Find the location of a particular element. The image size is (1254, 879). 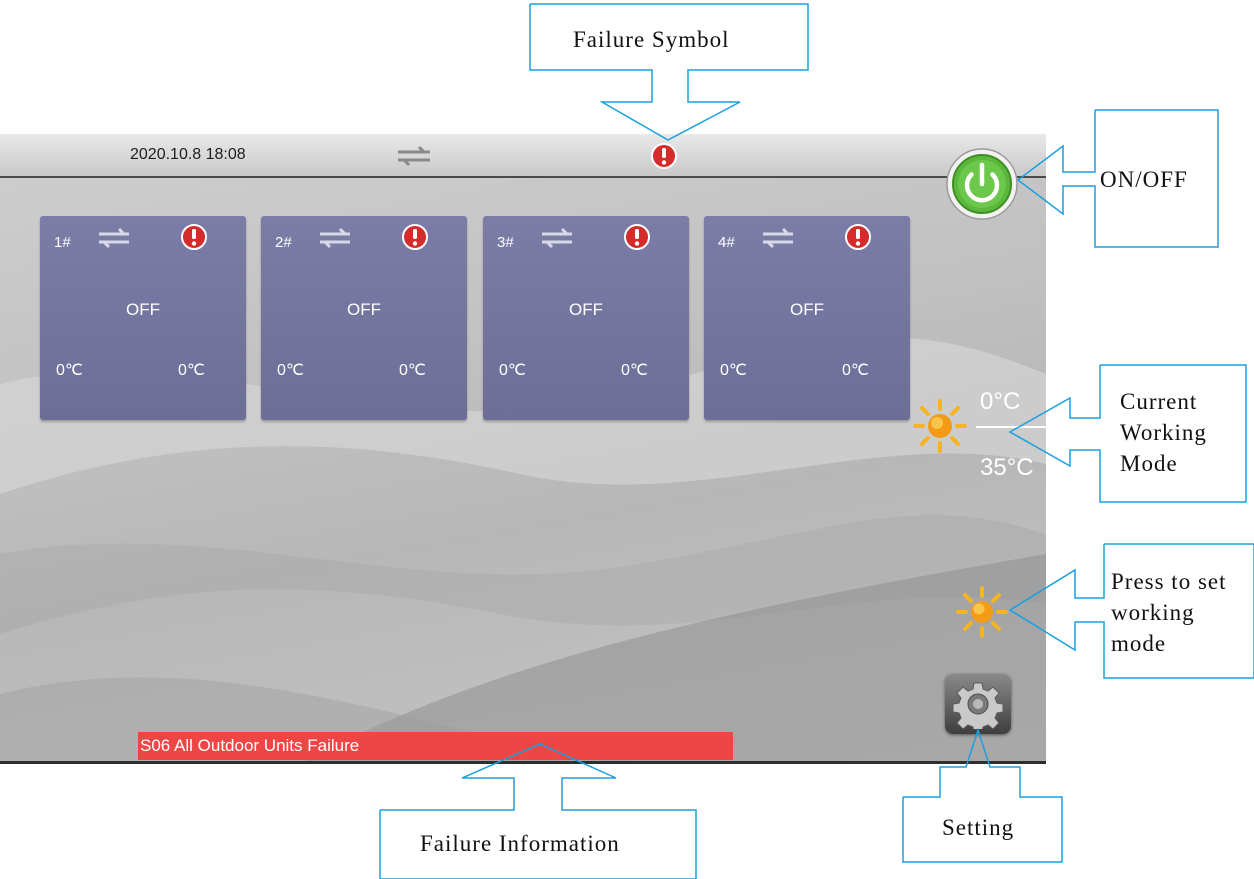

failure-symbol-label: Failure Symbol is located at coordinates (651, 39).